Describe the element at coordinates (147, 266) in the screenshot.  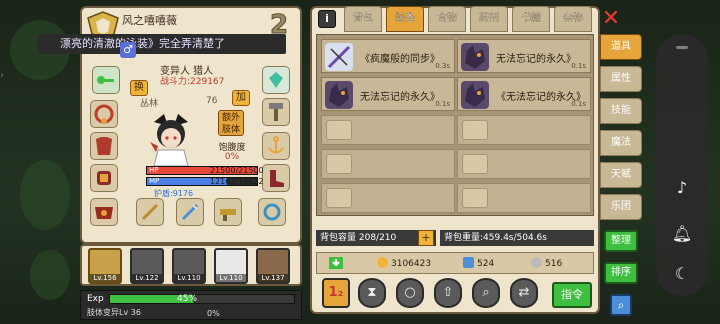
I see `party-member: Lv.122` at that location.